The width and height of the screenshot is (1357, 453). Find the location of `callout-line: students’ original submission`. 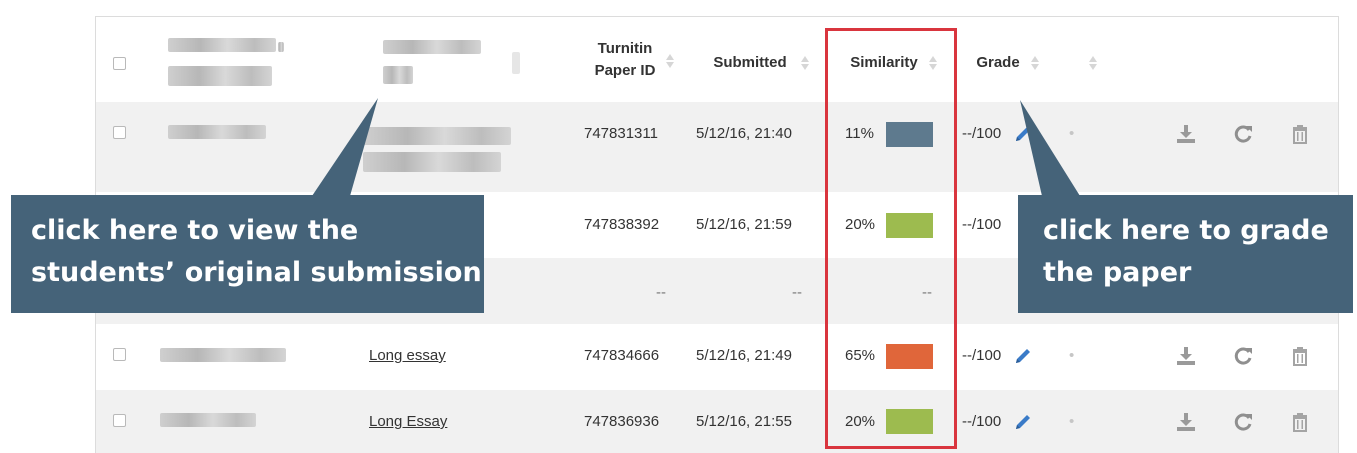

callout-line: students’ original submission is located at coordinates (256, 272).